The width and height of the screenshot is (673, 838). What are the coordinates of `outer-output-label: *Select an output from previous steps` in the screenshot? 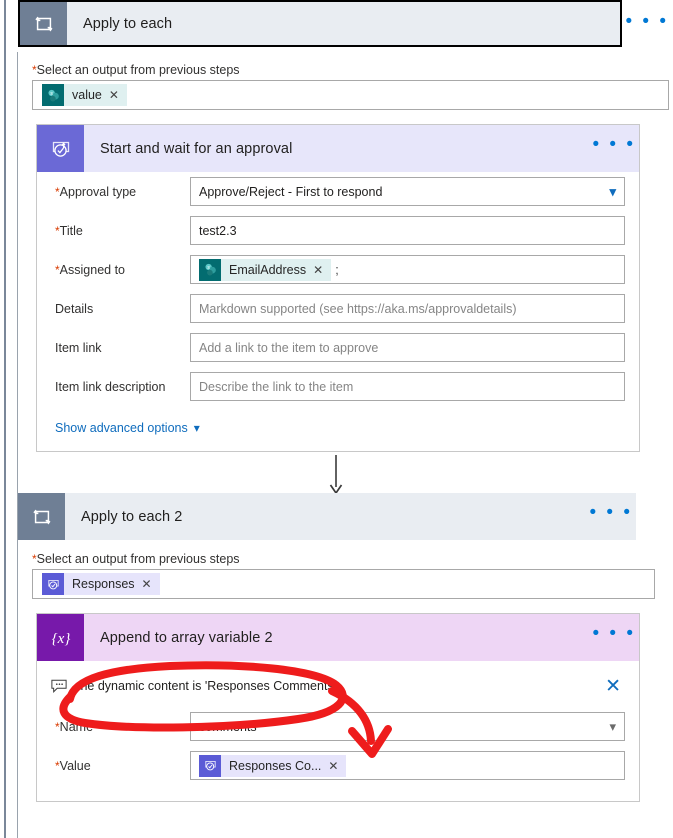 It's located at (345, 65).